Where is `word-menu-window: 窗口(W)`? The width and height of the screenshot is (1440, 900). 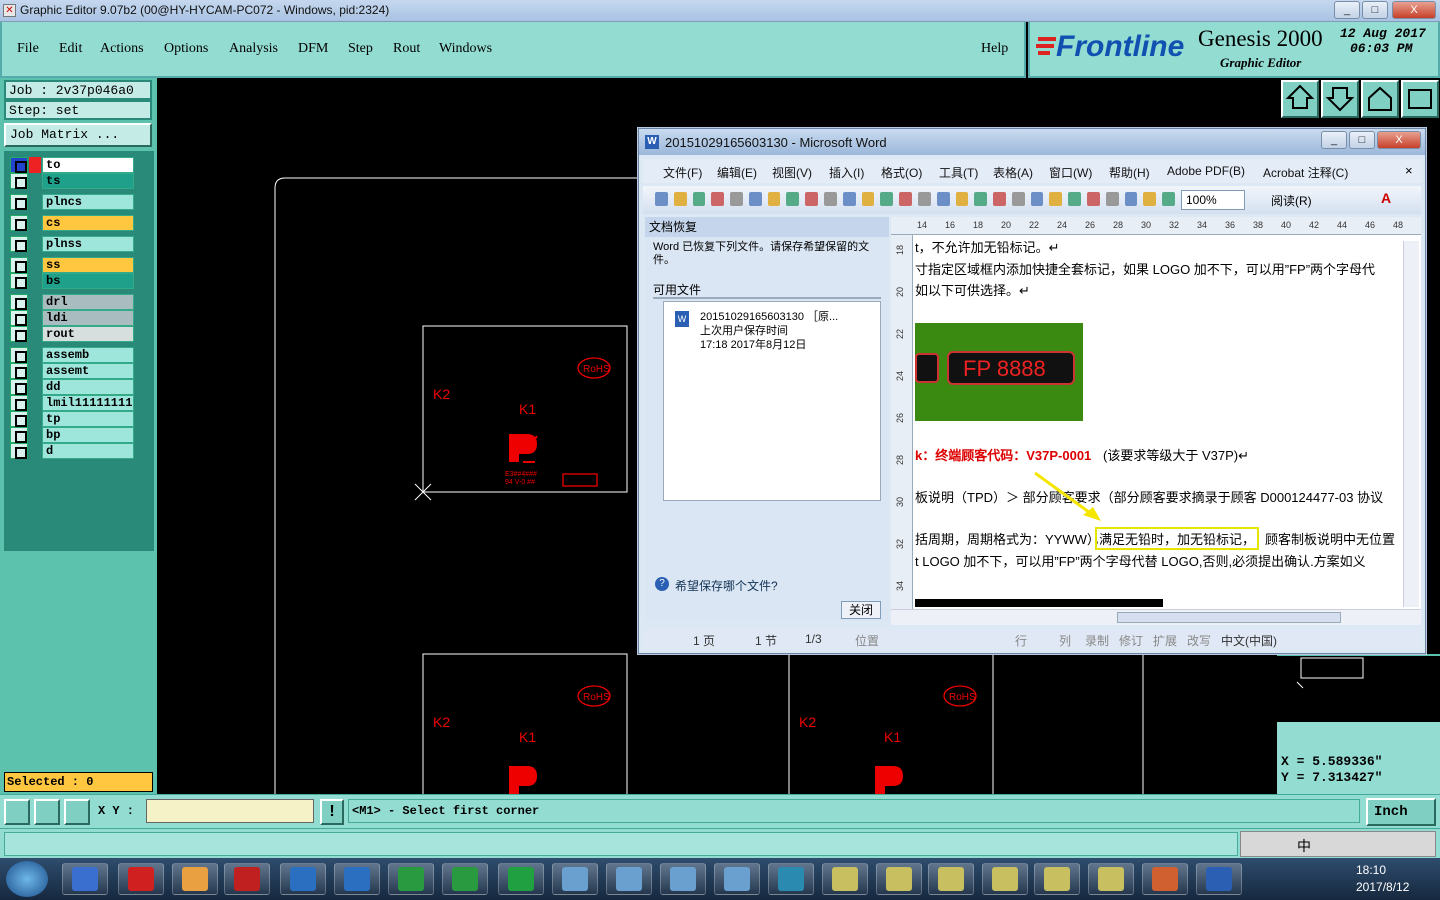 word-menu-window: 窗口(W) is located at coordinates (1070, 172).